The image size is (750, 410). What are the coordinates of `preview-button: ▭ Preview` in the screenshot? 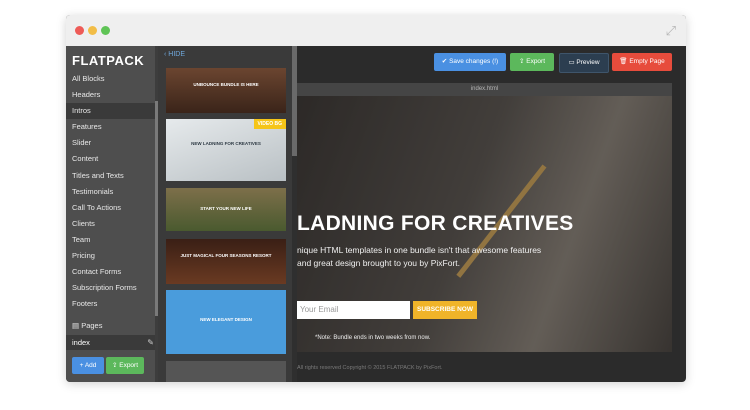 It's located at (584, 63).